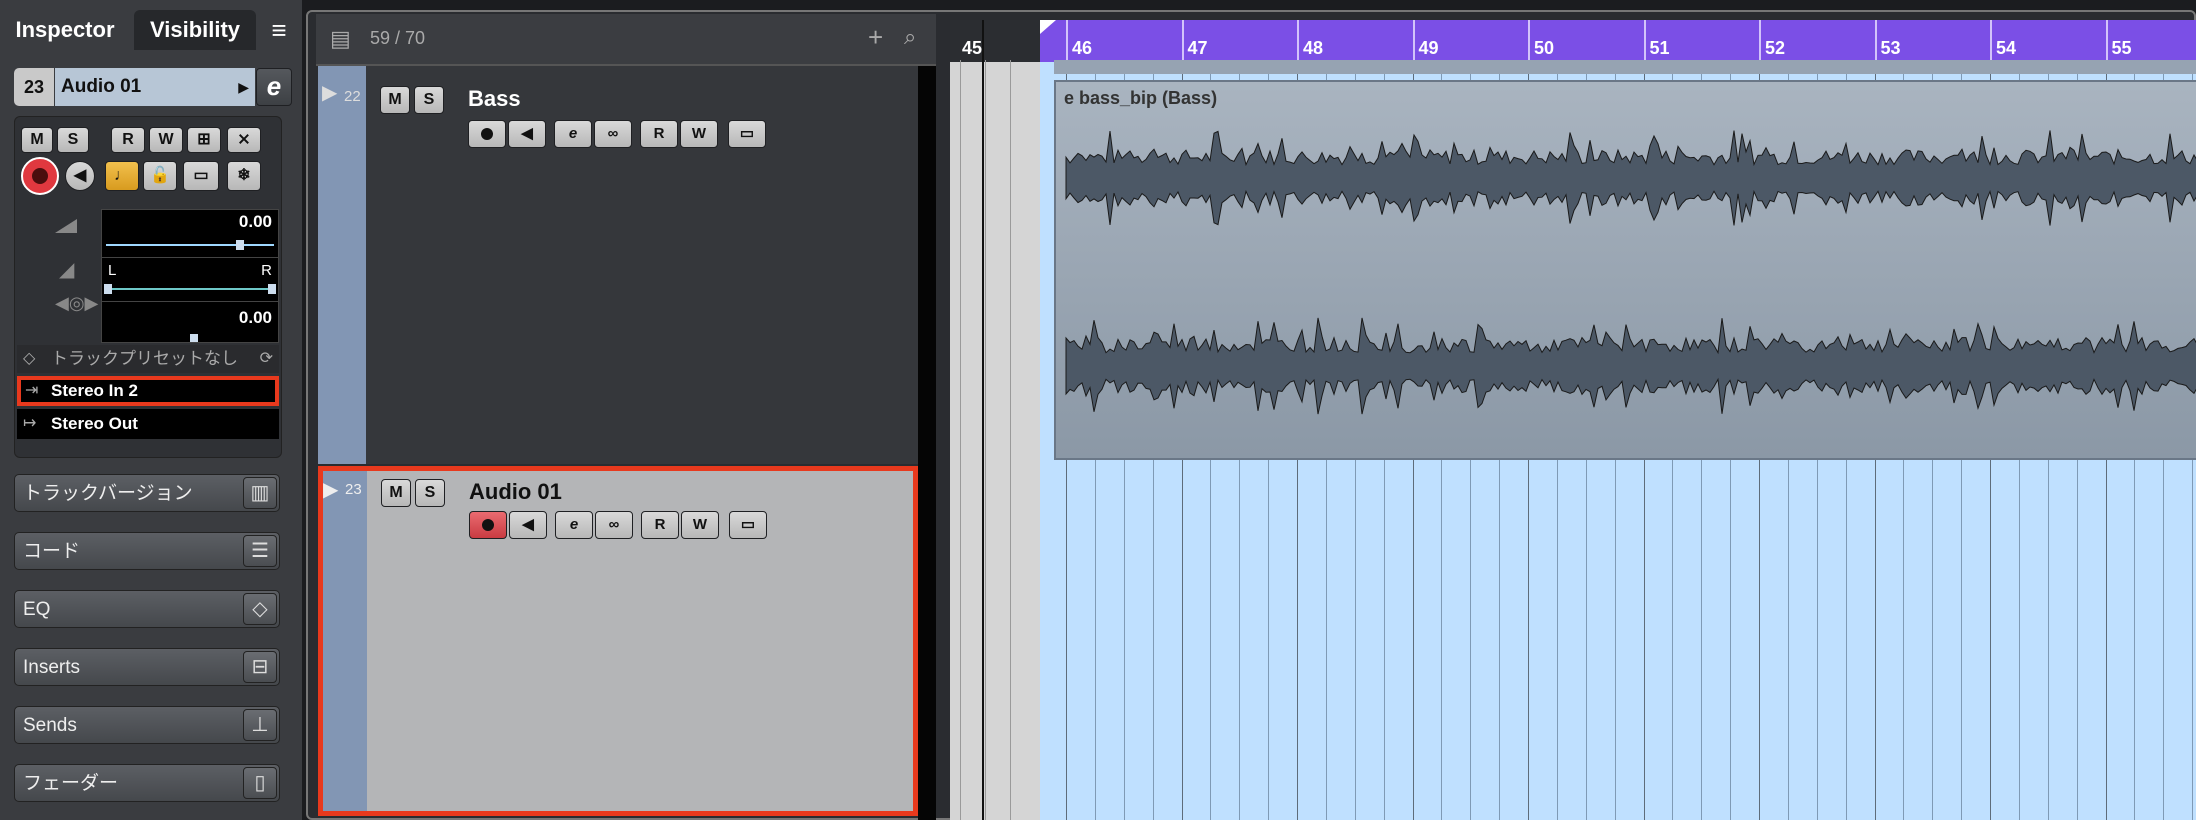 This screenshot has height=820, width=2196. I want to click on clip-top-strip, so click(1625, 67).